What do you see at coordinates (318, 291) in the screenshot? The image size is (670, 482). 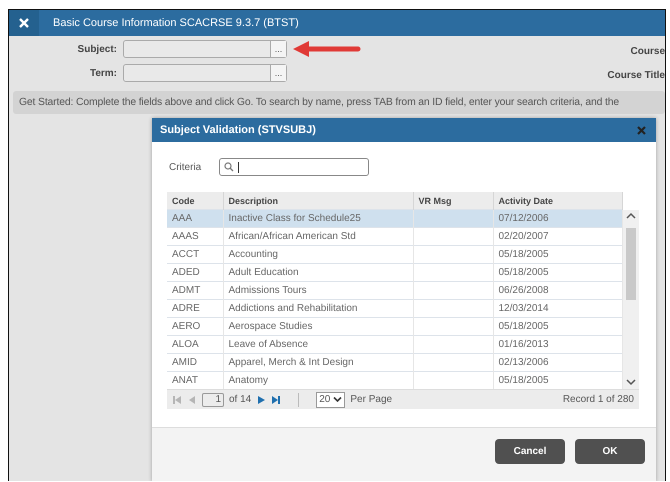 I see `table-cell: Admissions Tours` at bounding box center [318, 291].